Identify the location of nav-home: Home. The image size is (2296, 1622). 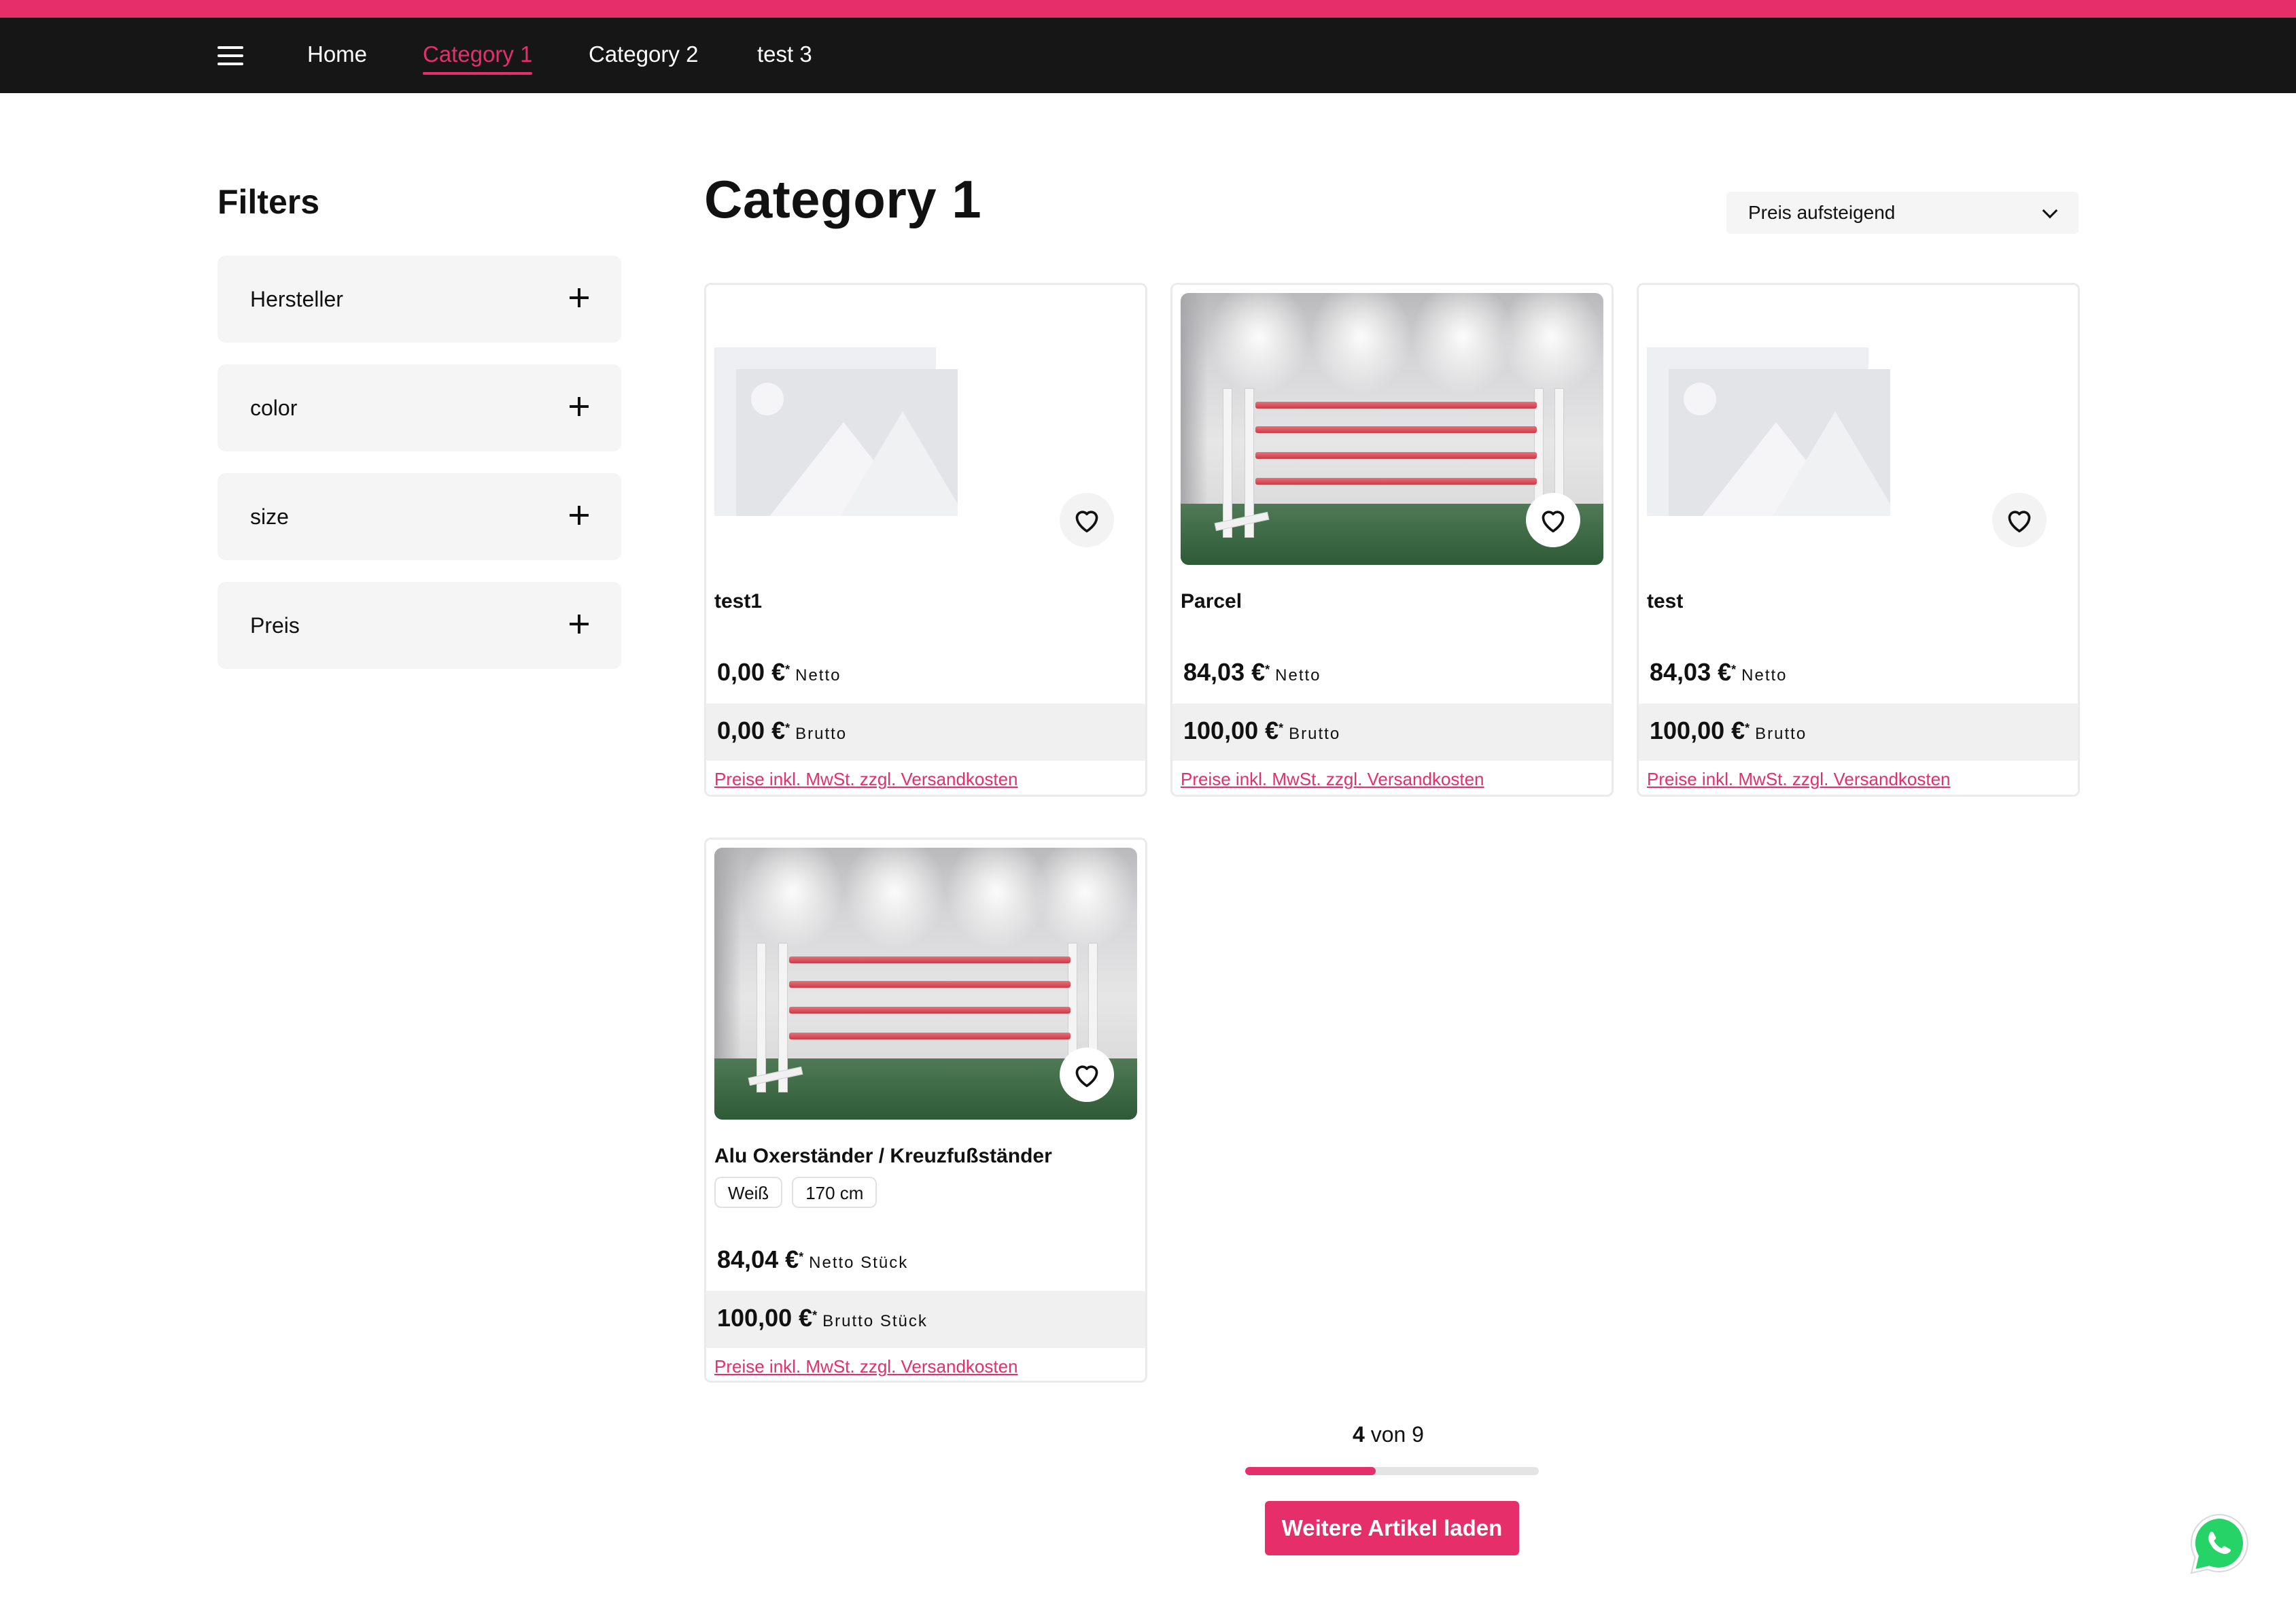
(337, 54).